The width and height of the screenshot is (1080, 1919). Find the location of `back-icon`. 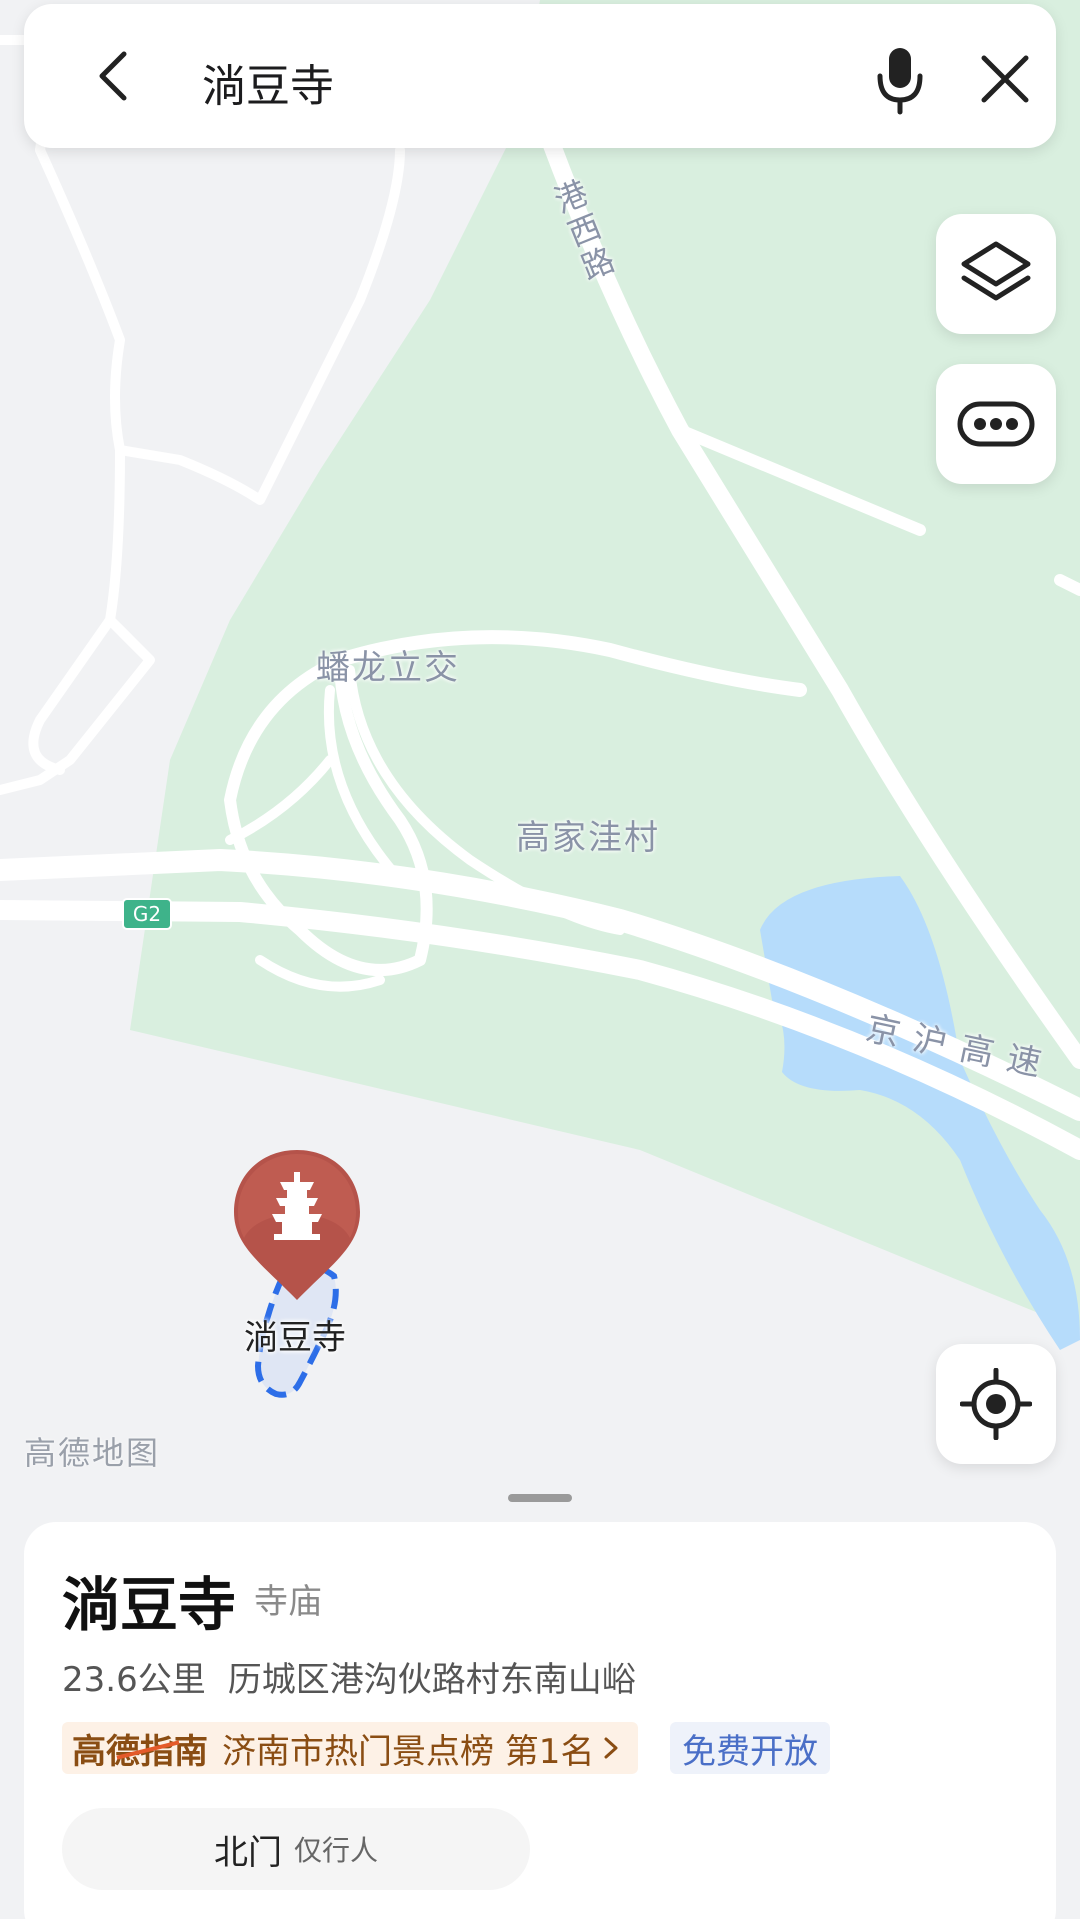

back-icon is located at coordinates (116, 76).